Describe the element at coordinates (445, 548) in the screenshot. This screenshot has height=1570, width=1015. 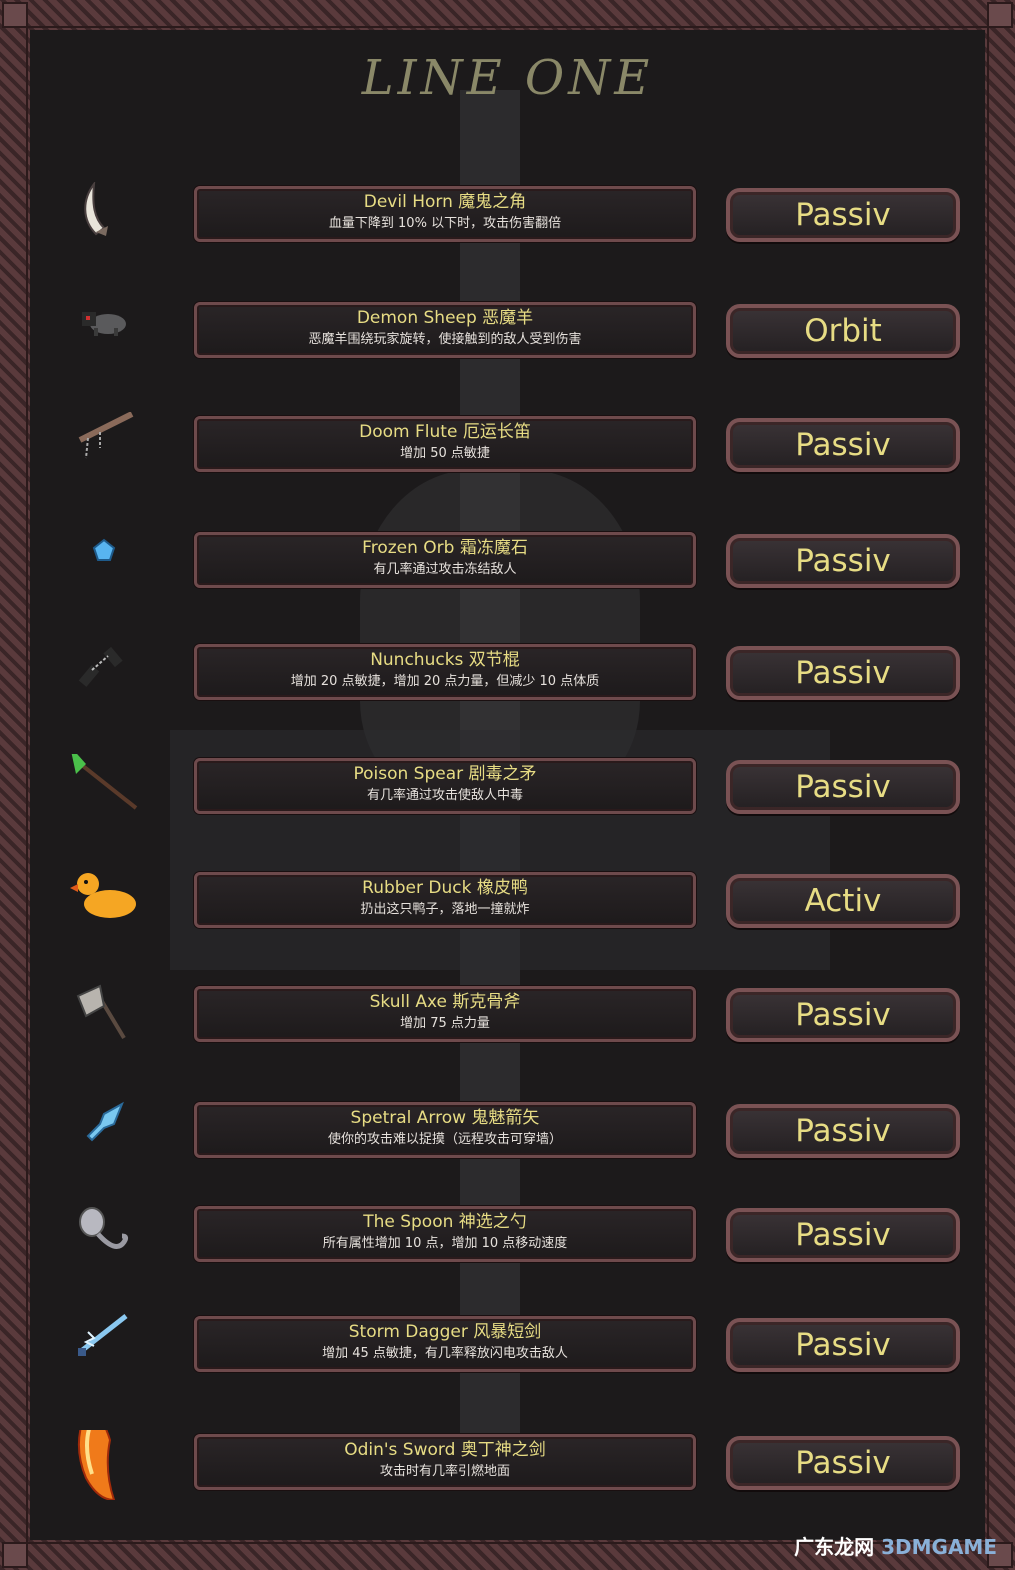
I see `item-name: Frozen Orb 霜冻魔石` at that location.